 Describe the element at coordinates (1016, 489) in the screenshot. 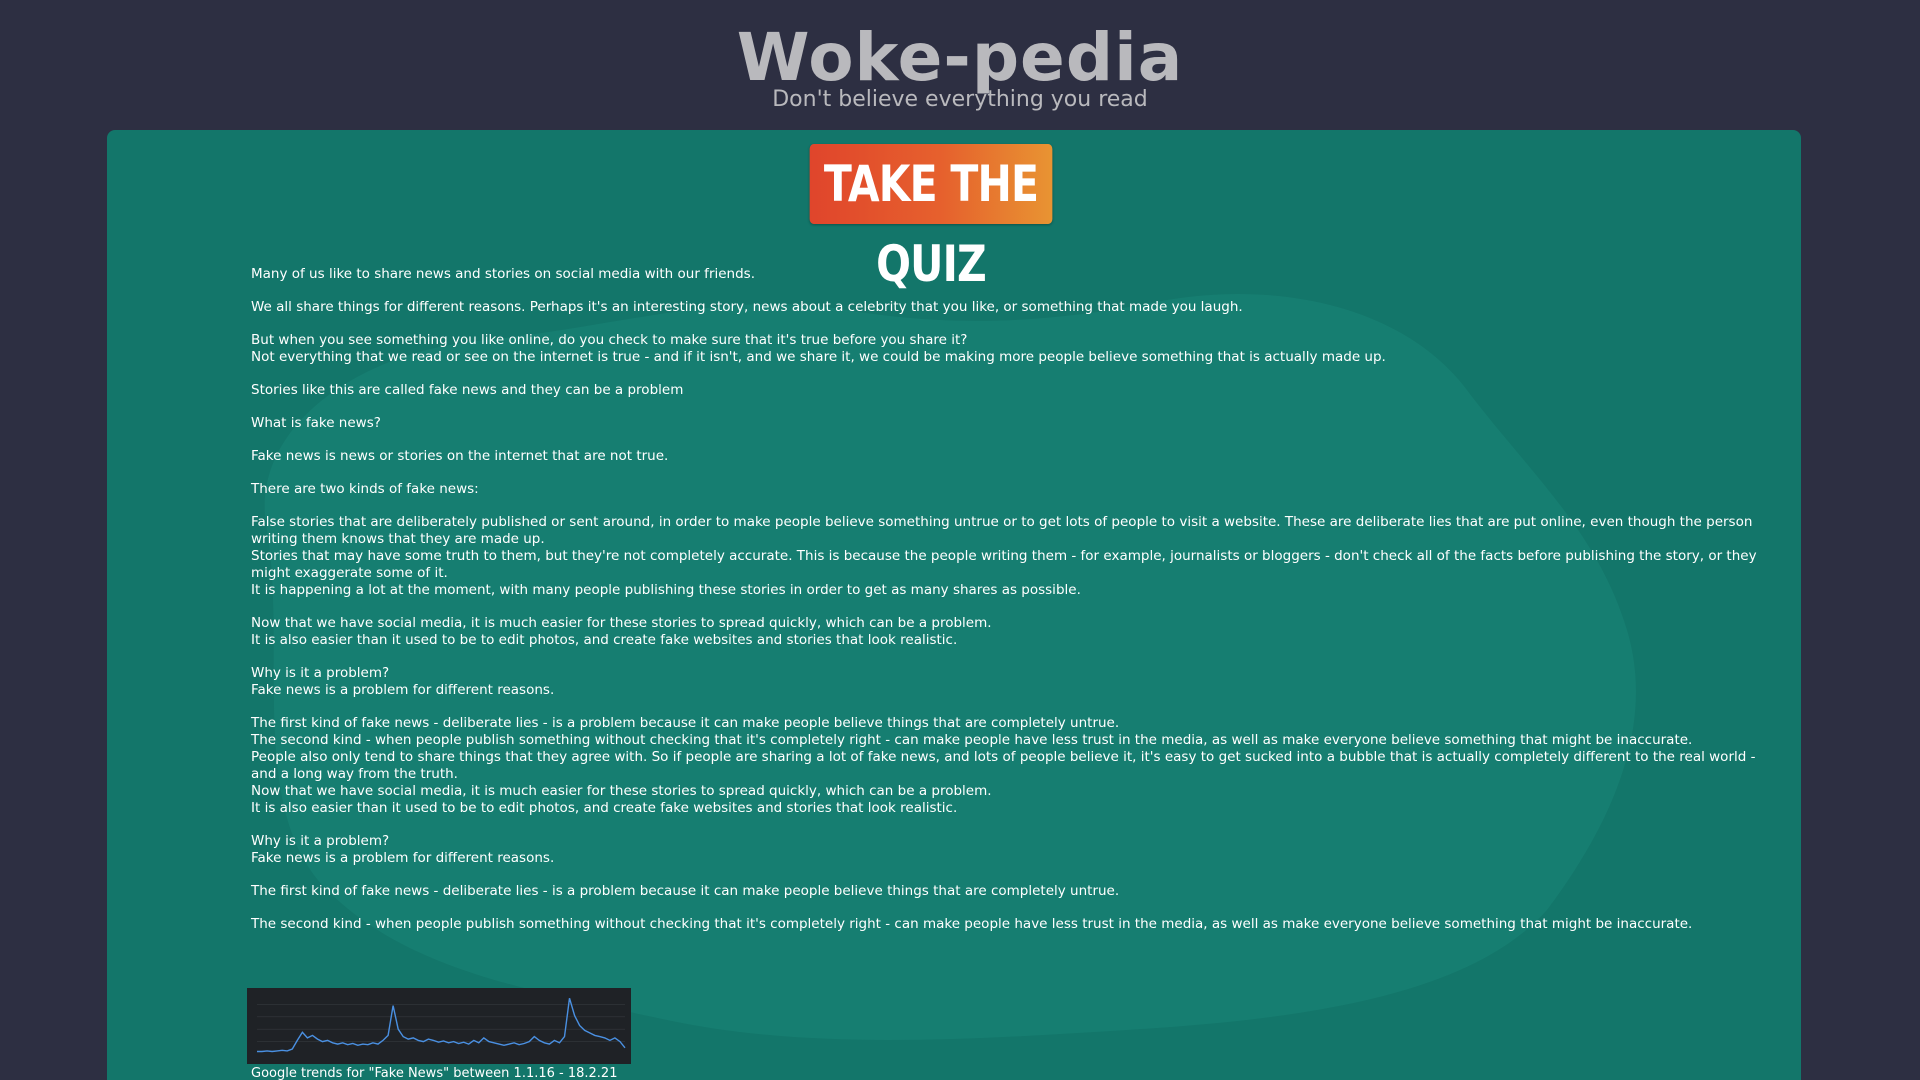

I see `article-paragraph: There are two kinds of fake news:` at that location.